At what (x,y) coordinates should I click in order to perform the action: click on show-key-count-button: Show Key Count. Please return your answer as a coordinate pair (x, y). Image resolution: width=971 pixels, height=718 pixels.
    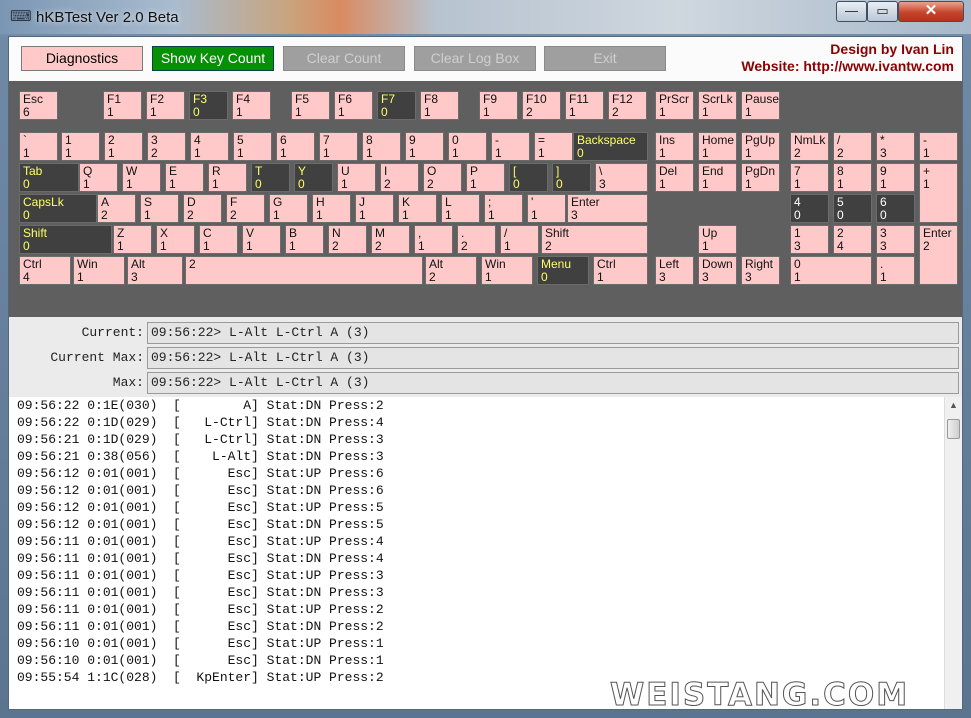
    Looking at the image, I should click on (213, 58).